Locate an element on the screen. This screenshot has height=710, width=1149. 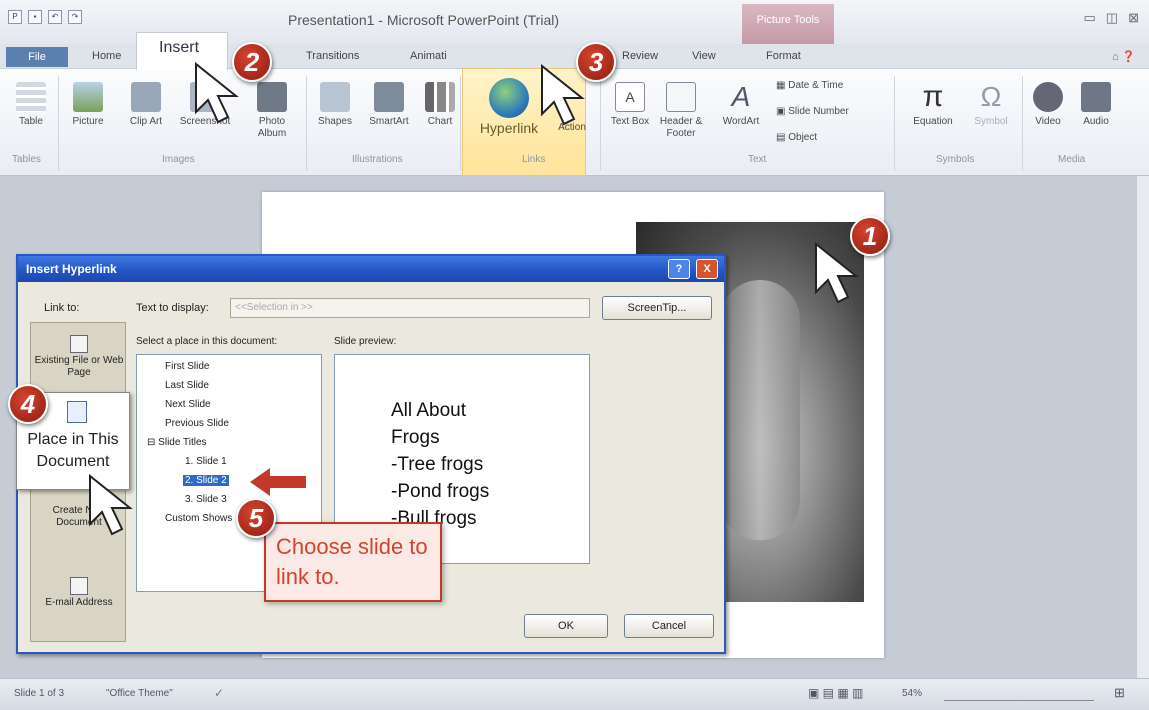
audio-button: Audio is located at coordinates (1096, 105).